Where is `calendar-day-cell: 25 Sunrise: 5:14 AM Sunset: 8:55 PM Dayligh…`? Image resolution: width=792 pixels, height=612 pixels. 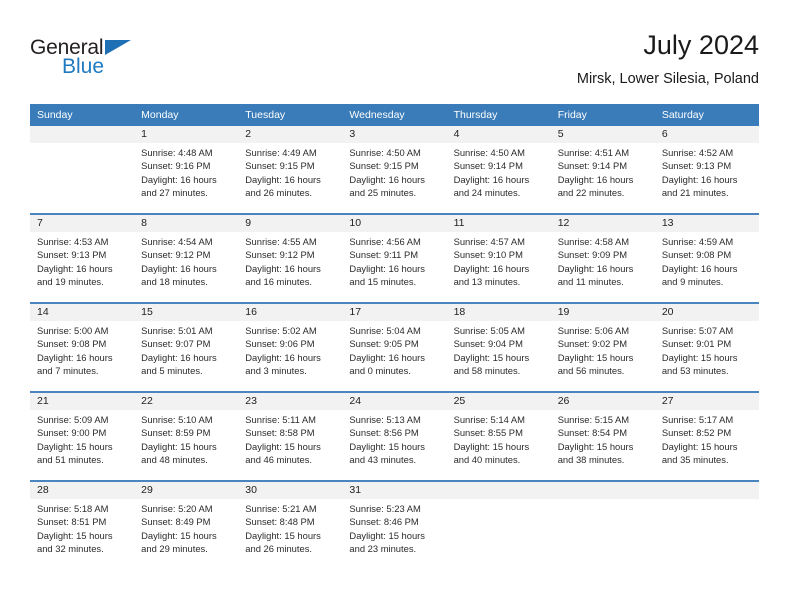 calendar-day-cell: 25 Sunrise: 5:14 AM Sunset: 8:55 PM Dayligh… is located at coordinates (498, 436).